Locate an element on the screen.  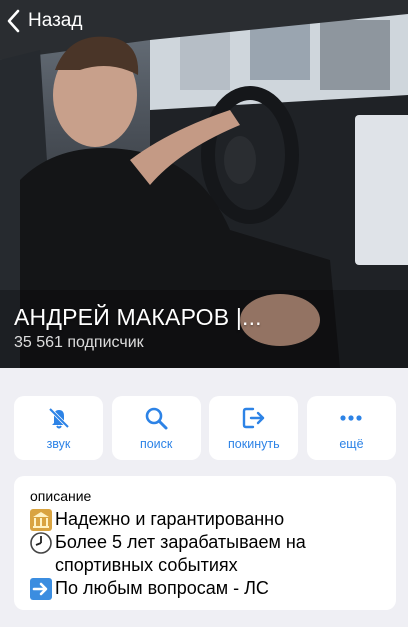
search-label: поиск is located at coordinates (156, 444).